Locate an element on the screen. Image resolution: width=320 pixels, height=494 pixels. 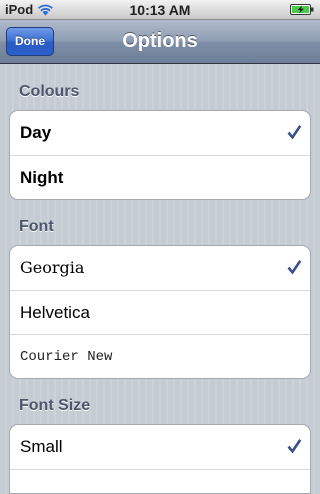
navigation-bar: Done Options is located at coordinates (160, 42).